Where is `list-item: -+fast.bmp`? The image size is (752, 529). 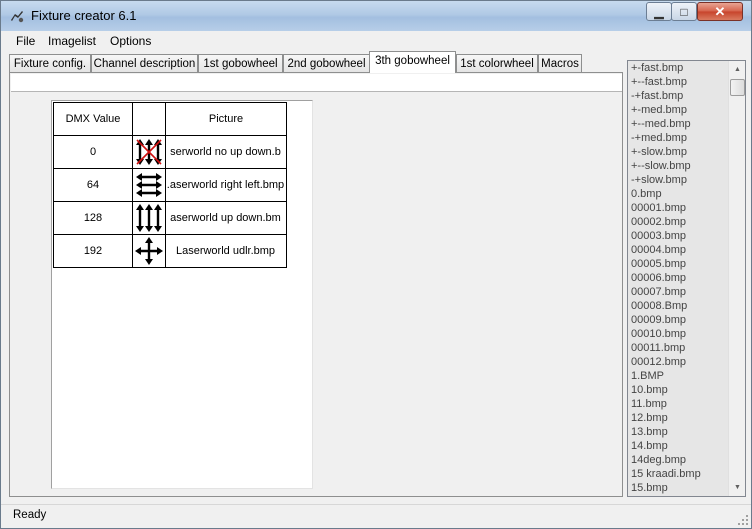
list-item: -+fast.bmp is located at coordinates (678, 96).